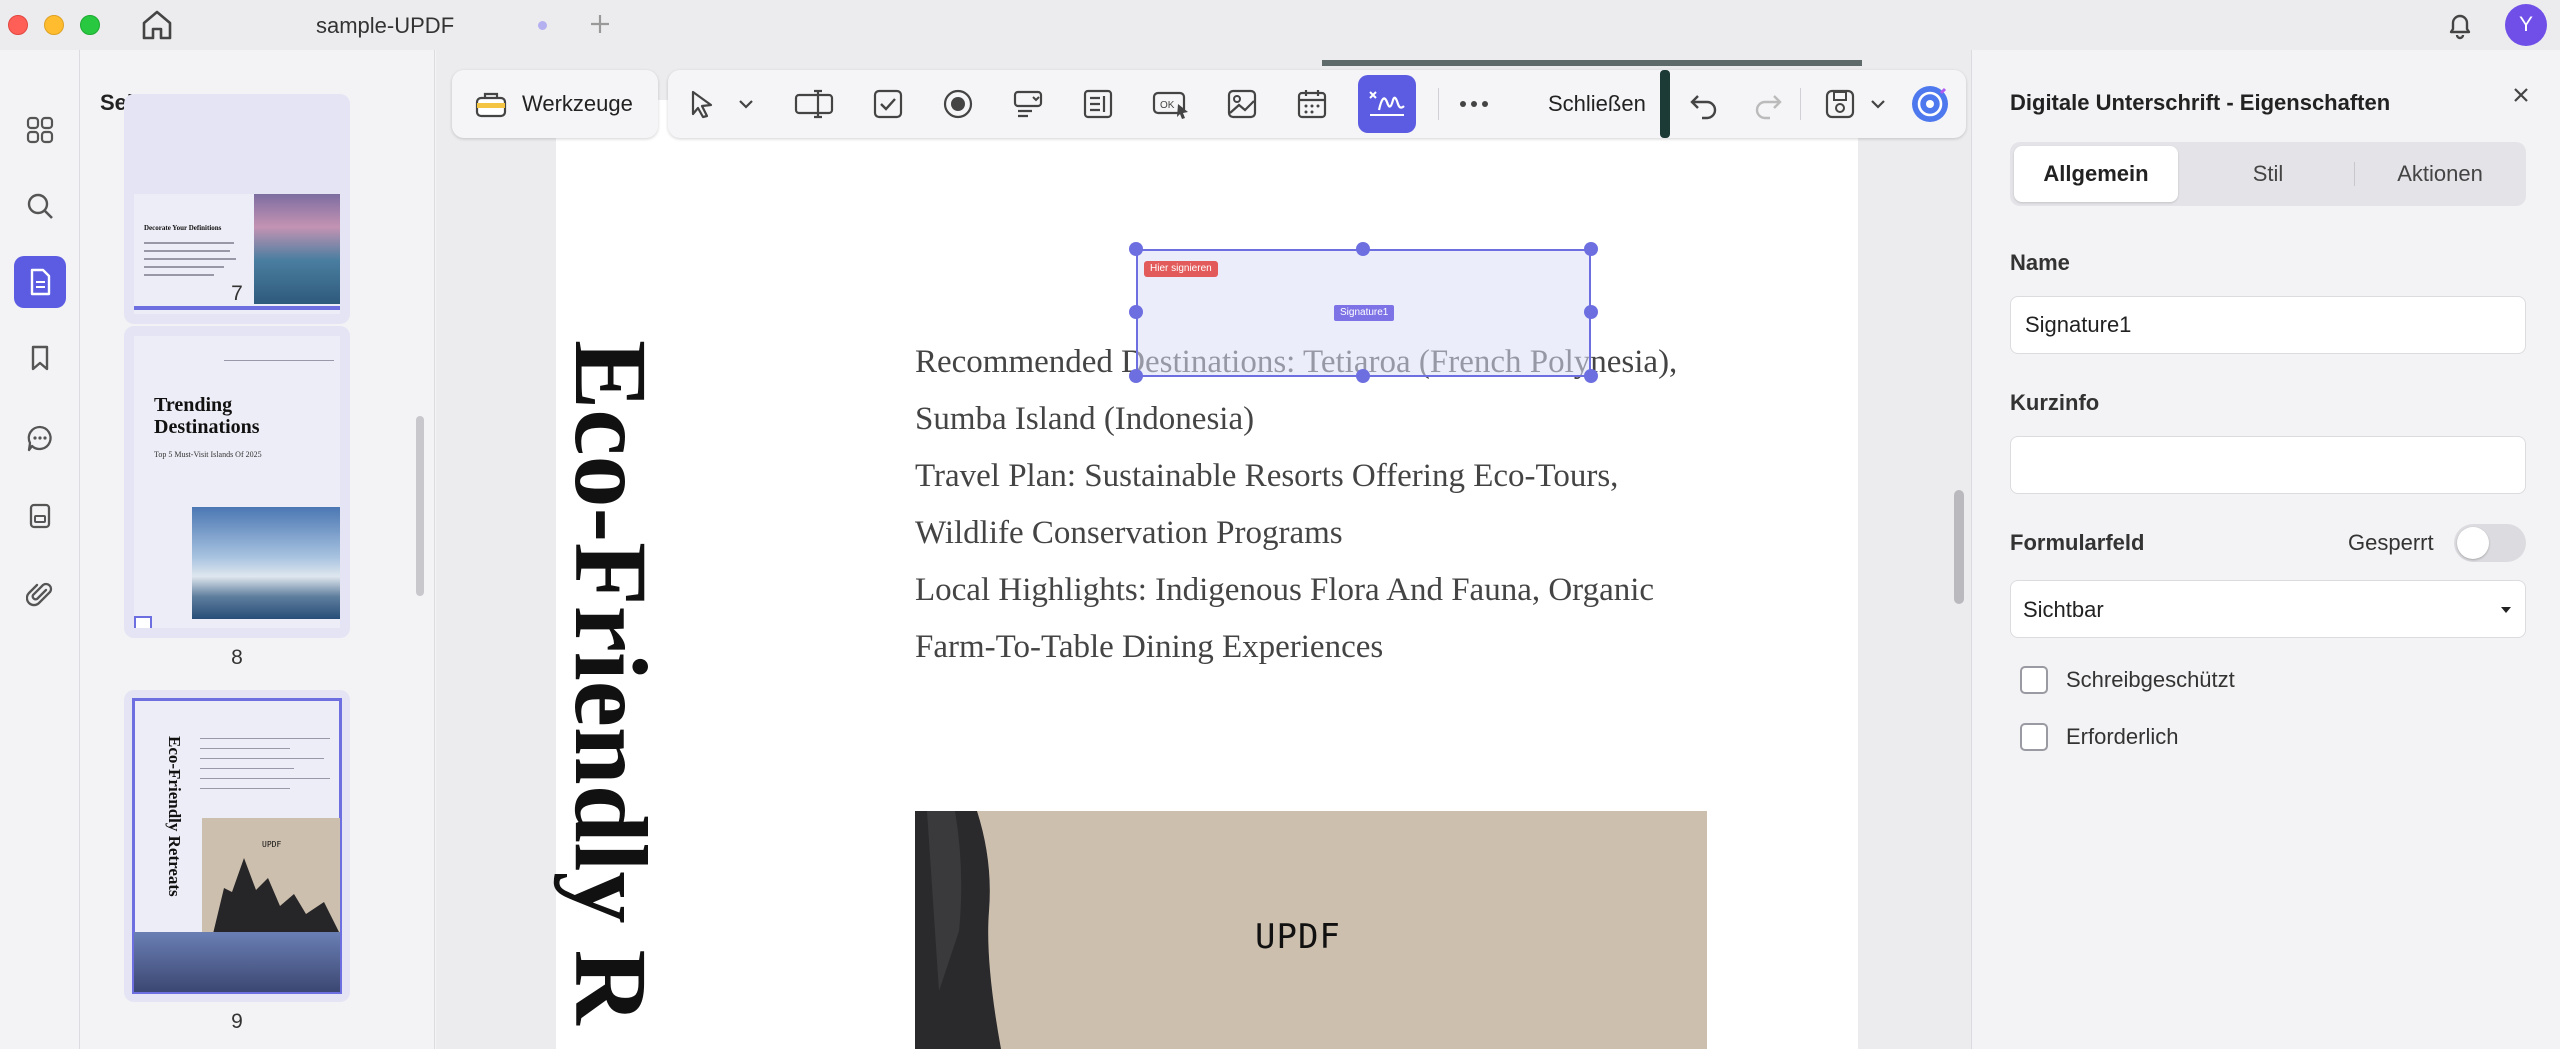 The image size is (2560, 1049). What do you see at coordinates (420, 506) in the screenshot?
I see `thumbnails-scrollbar` at bounding box center [420, 506].